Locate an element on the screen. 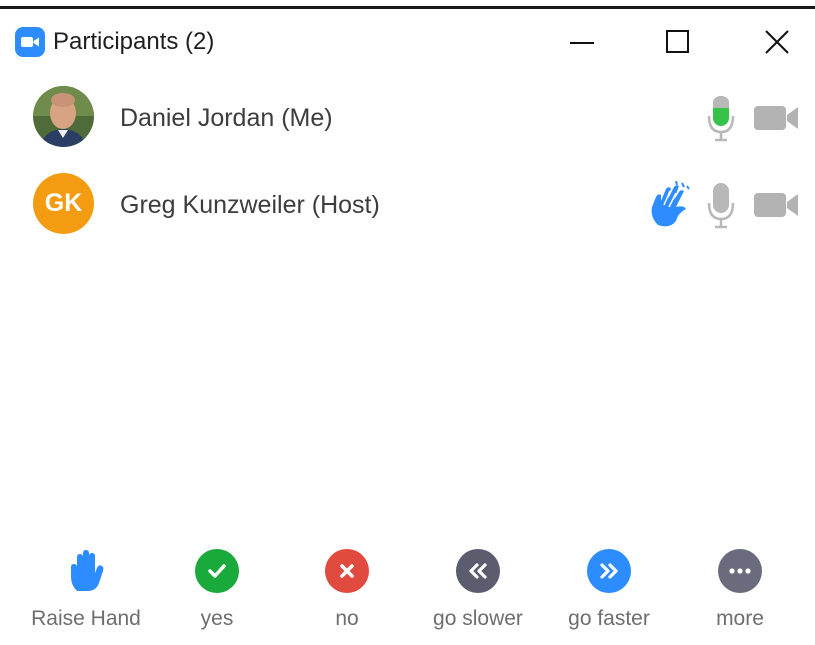  maximize-button is located at coordinates (678, 42).